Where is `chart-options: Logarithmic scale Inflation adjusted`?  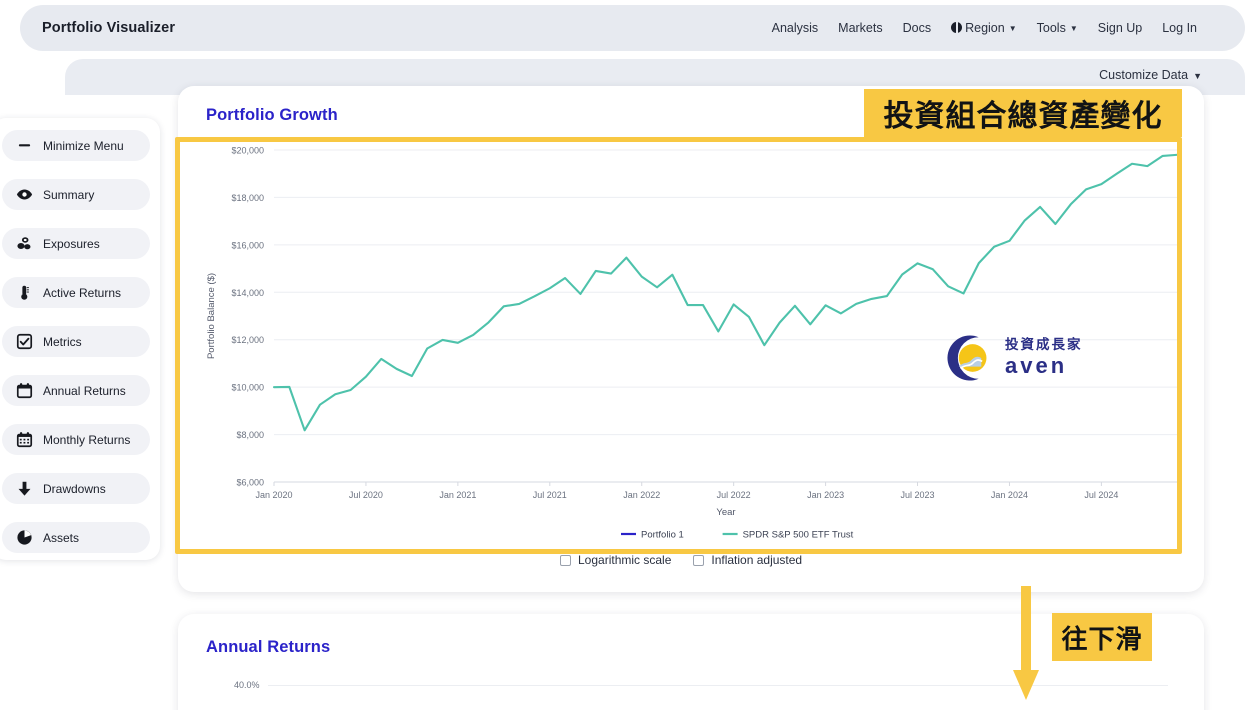
chart-options: Logarithmic scale Inflation adjusted is located at coordinates (681, 560).